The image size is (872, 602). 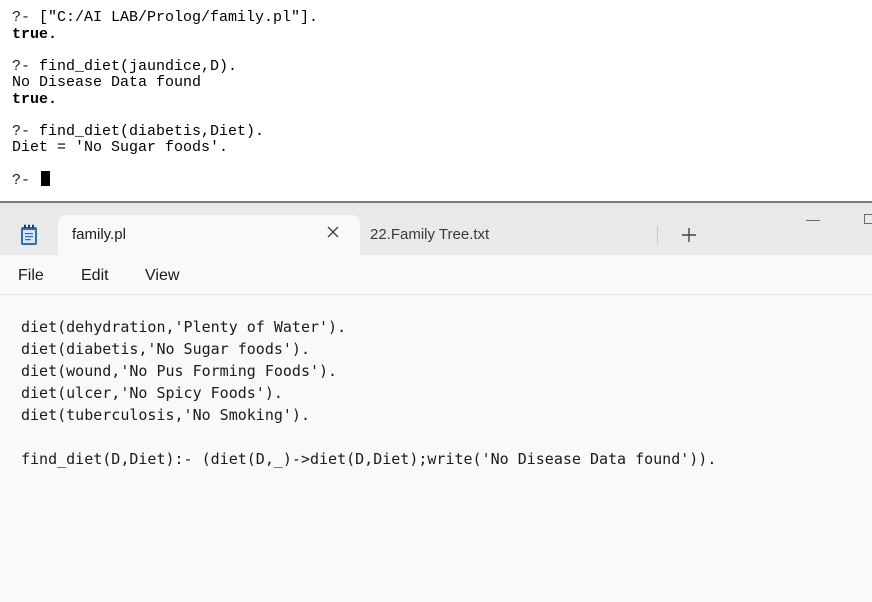 What do you see at coordinates (107, 82) in the screenshot?
I see `console-output: No Disease Data found` at bounding box center [107, 82].